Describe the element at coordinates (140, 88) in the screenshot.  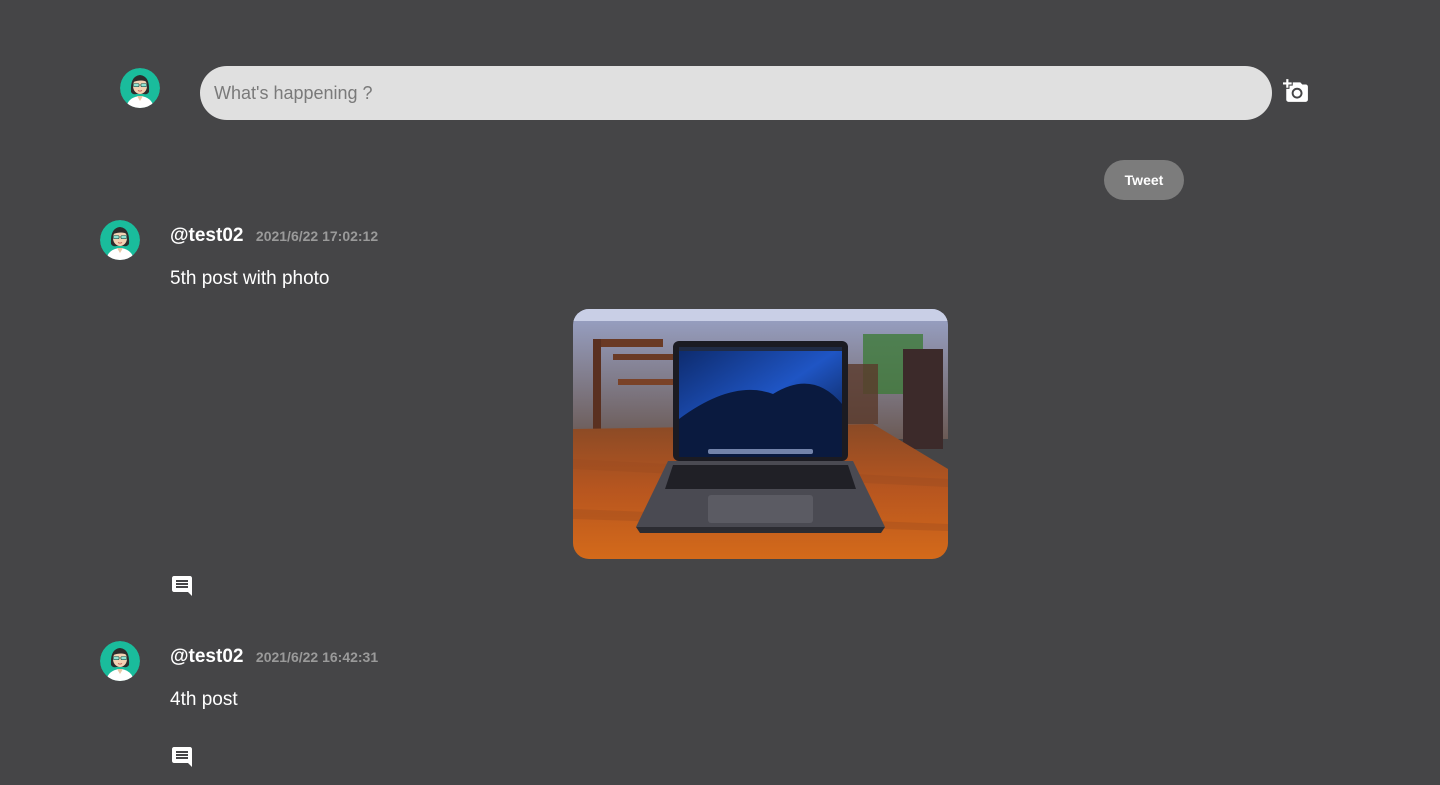
I see `composer-avatar` at that location.